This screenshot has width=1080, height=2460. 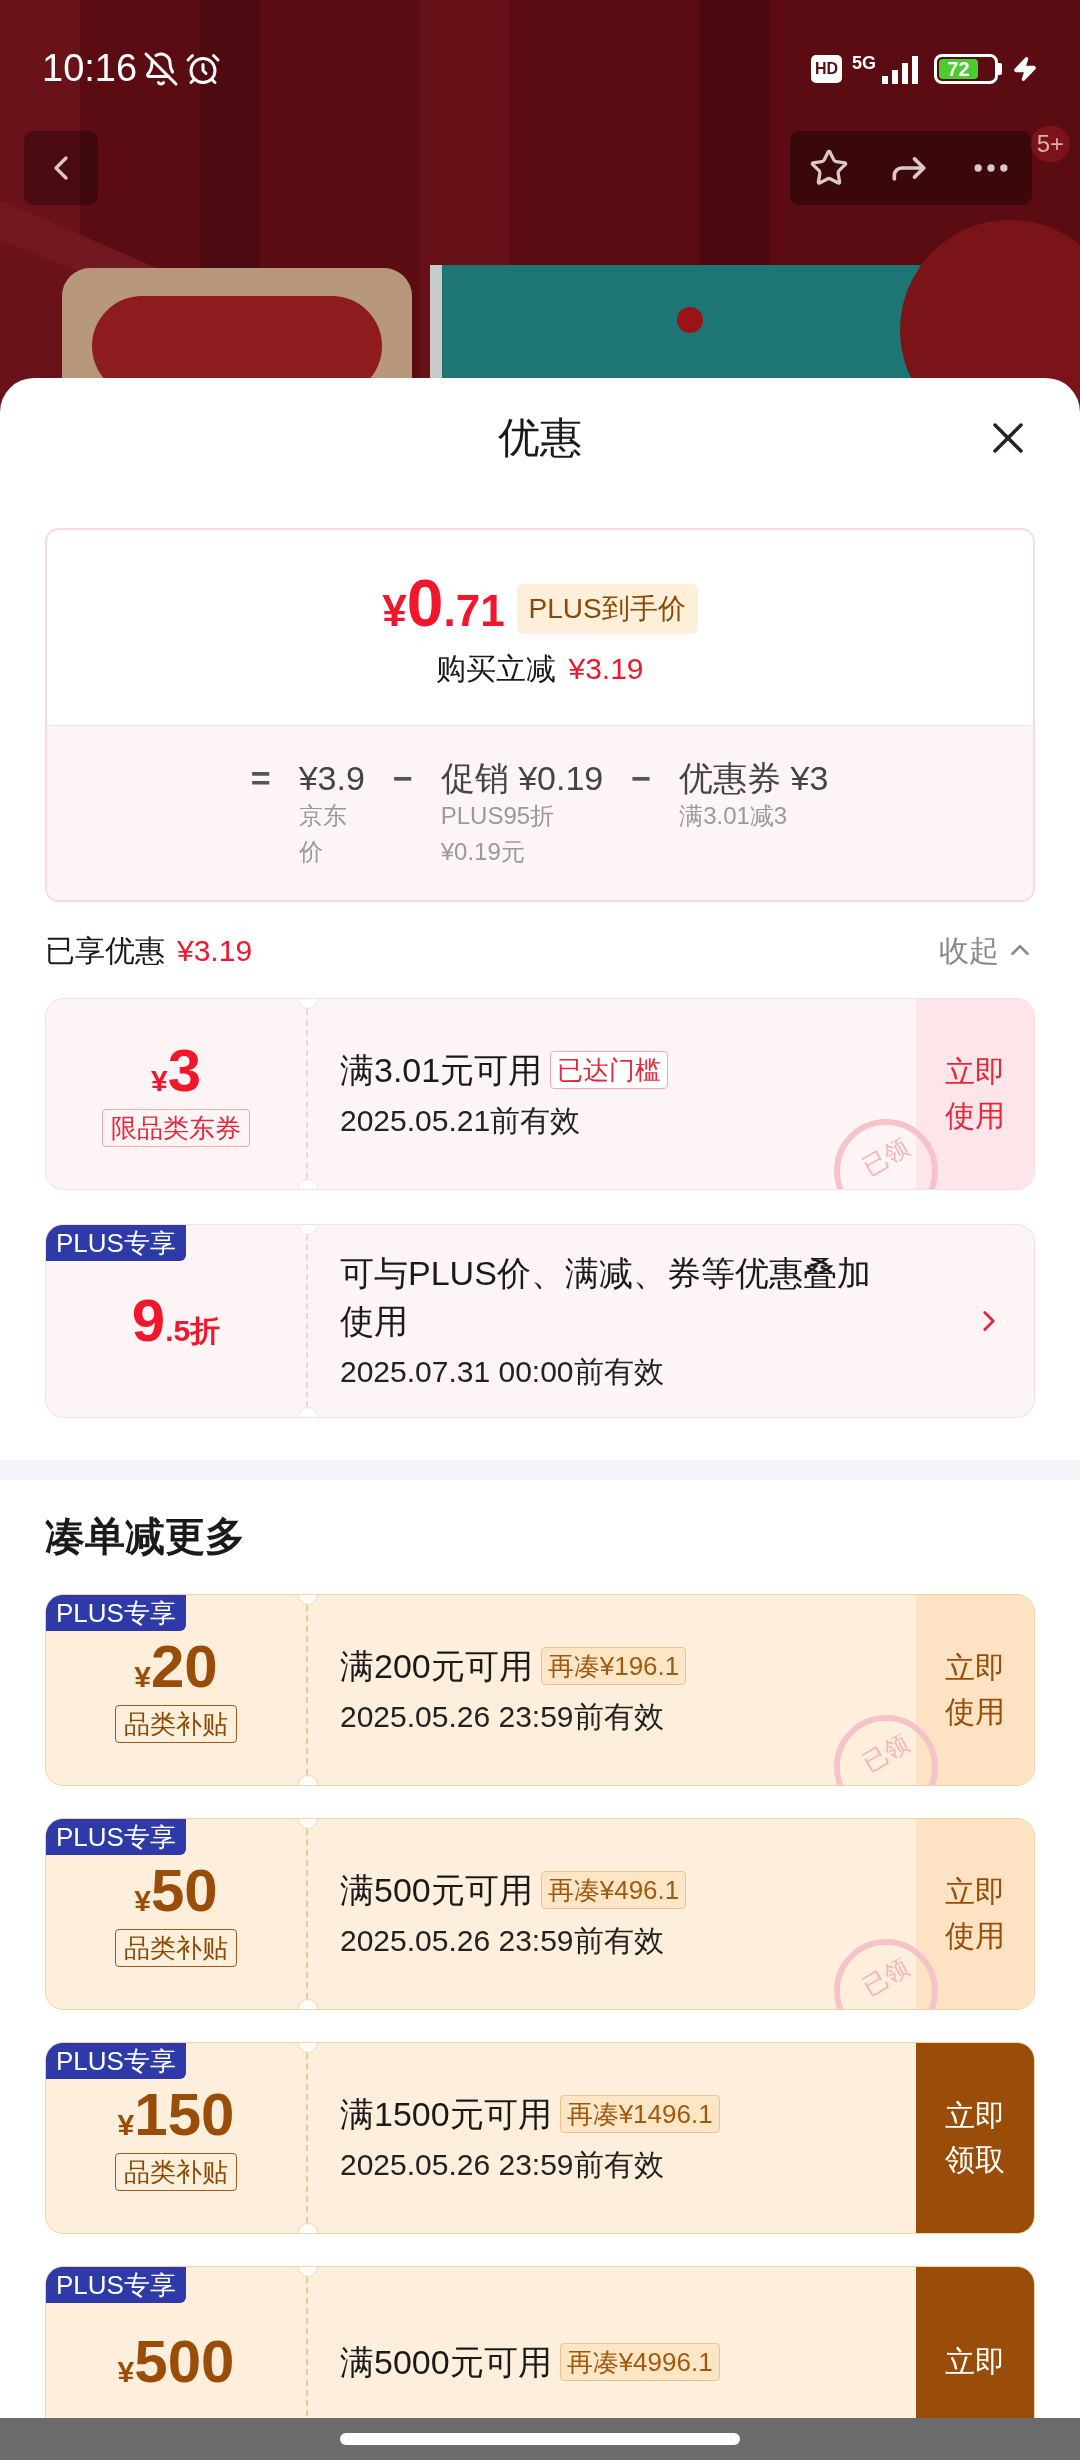 What do you see at coordinates (425, 603) in the screenshot?
I see `price-integer: 0` at bounding box center [425, 603].